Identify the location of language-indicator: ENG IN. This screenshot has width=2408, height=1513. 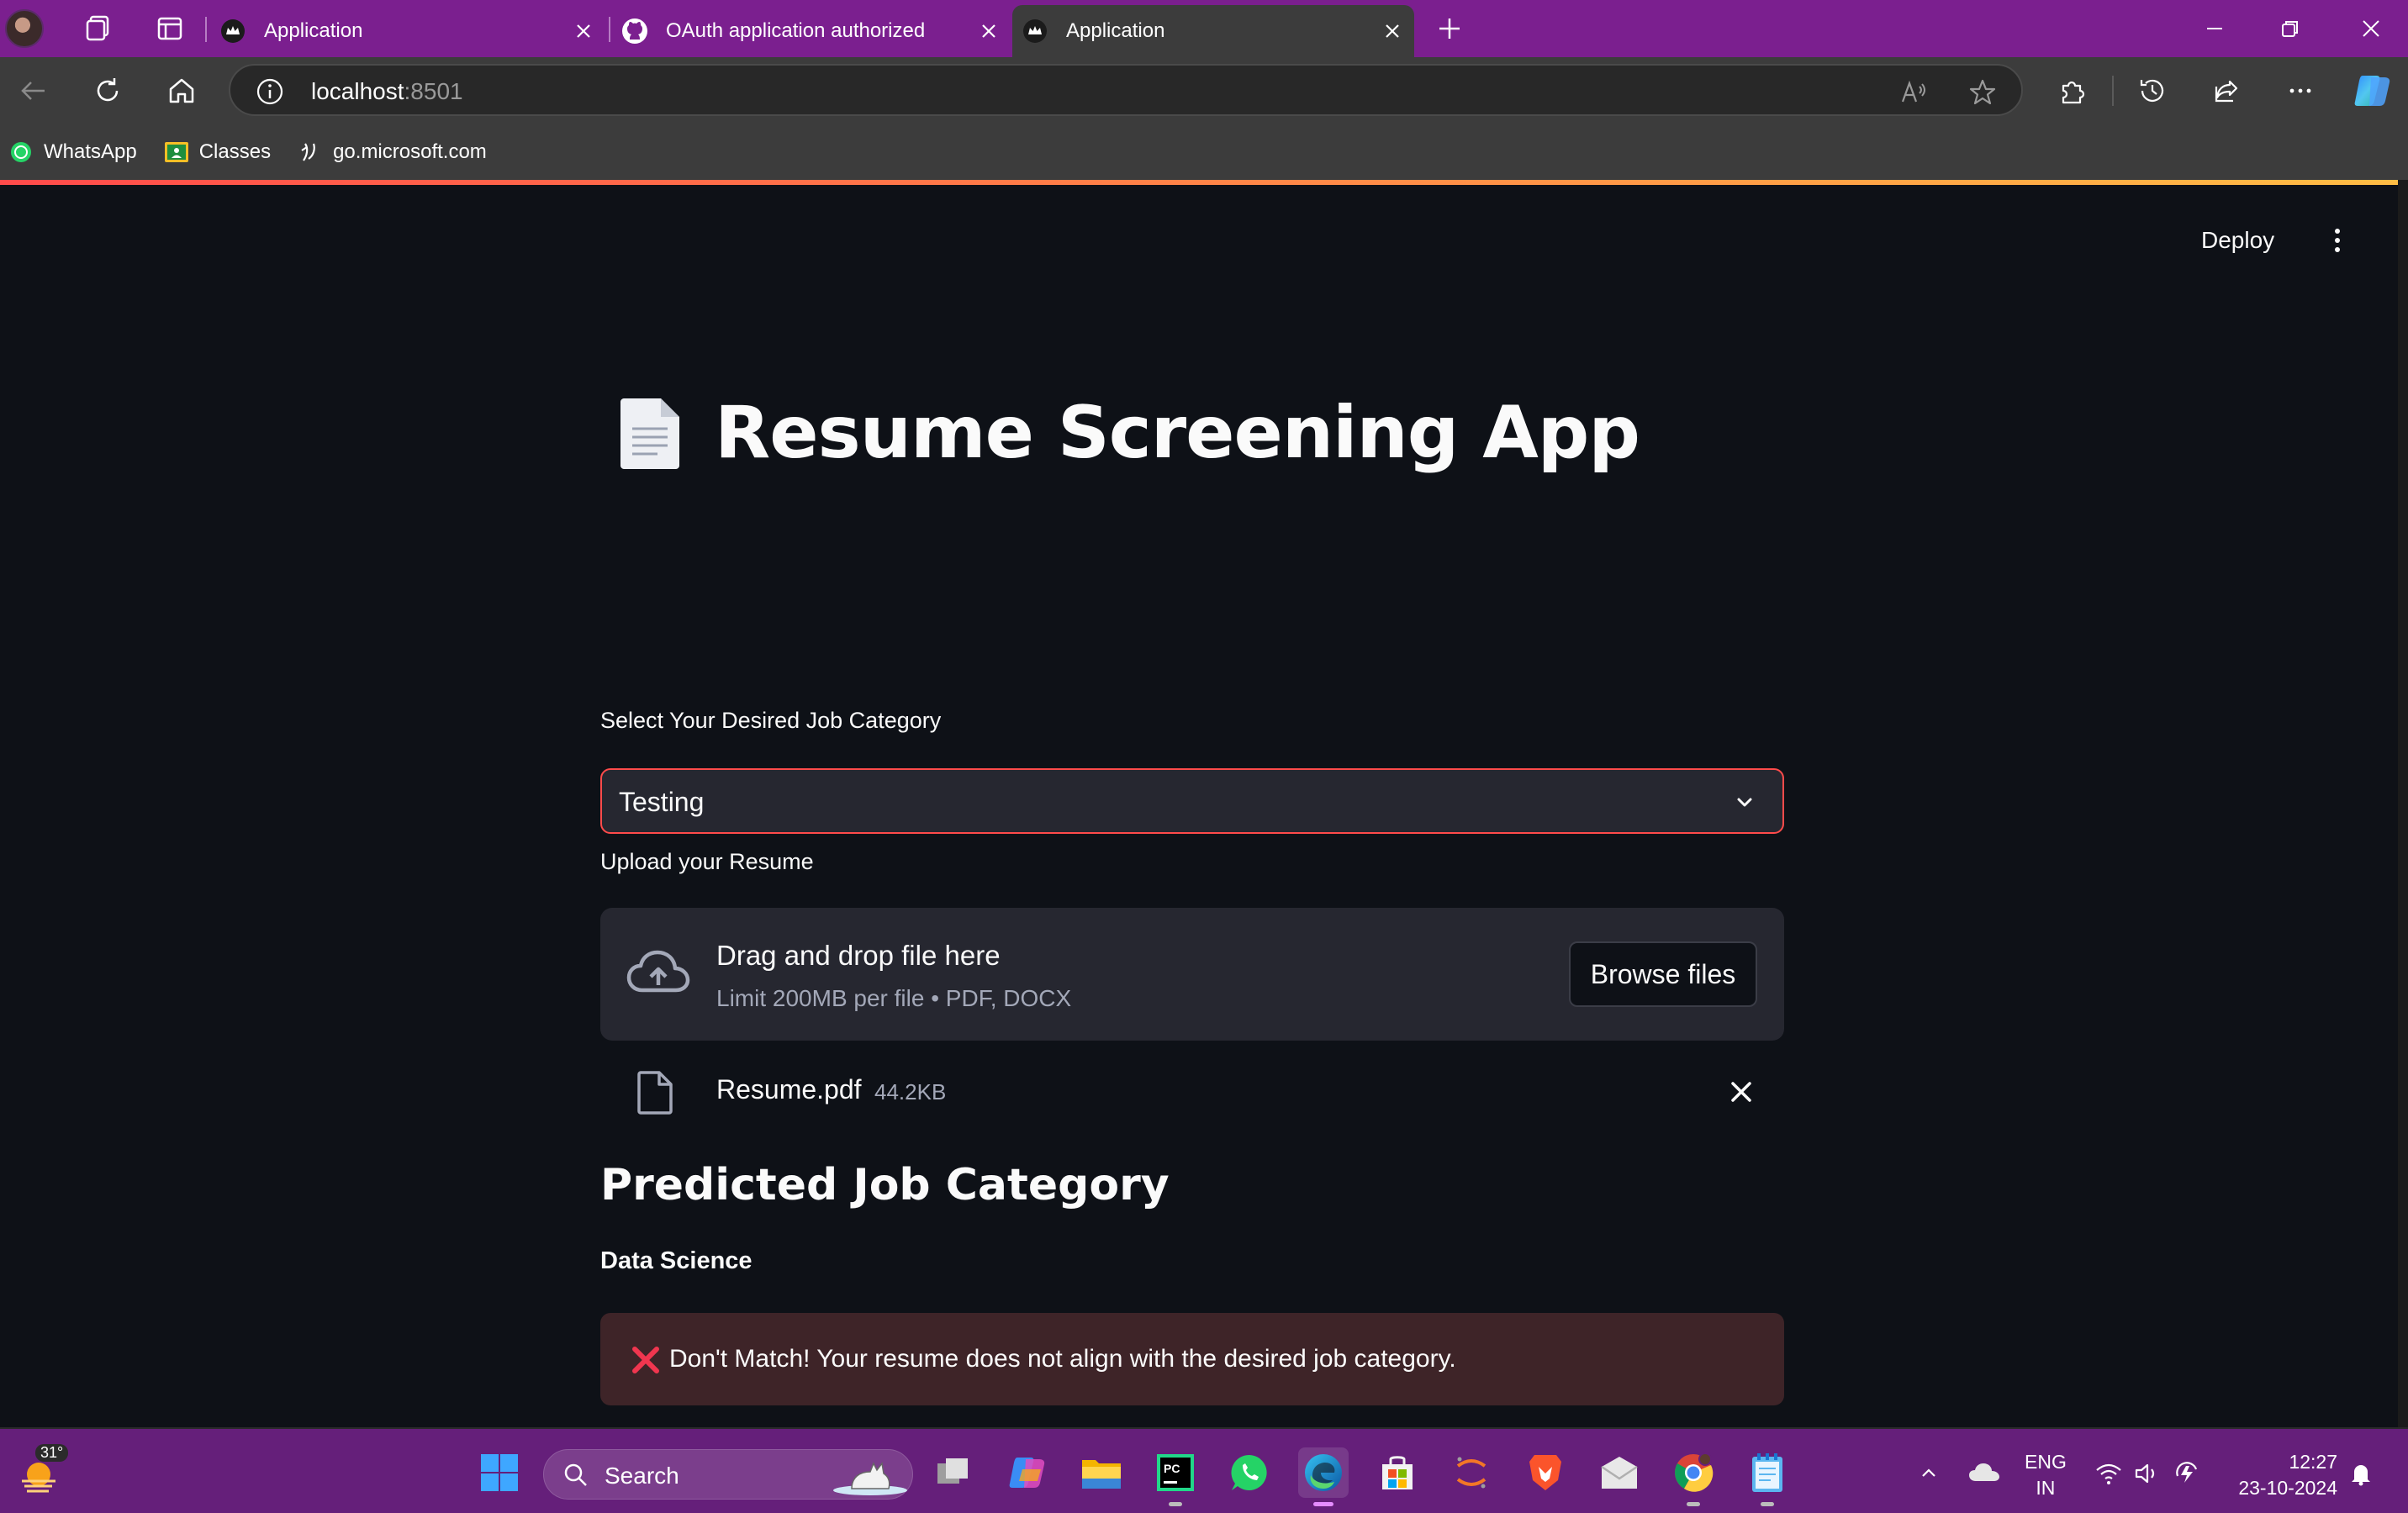
(2046, 1475).